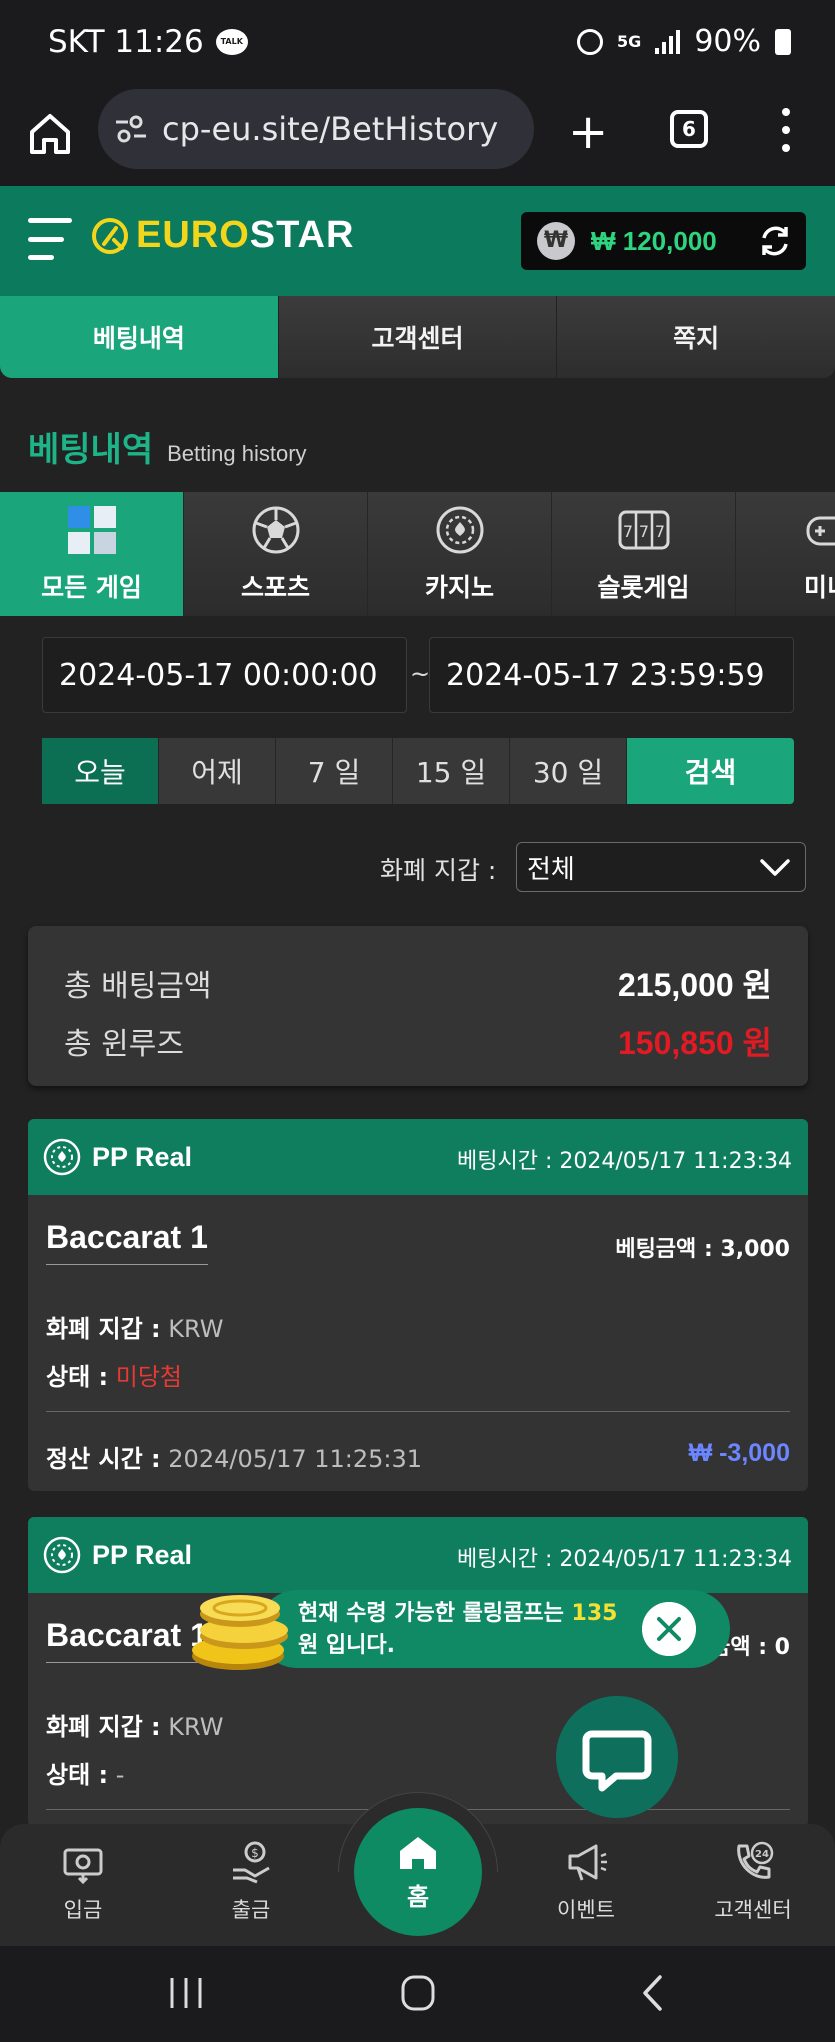 This screenshot has height=2042, width=835. What do you see at coordinates (785, 554) in the screenshot?
I see `category-mini: 미니` at bounding box center [785, 554].